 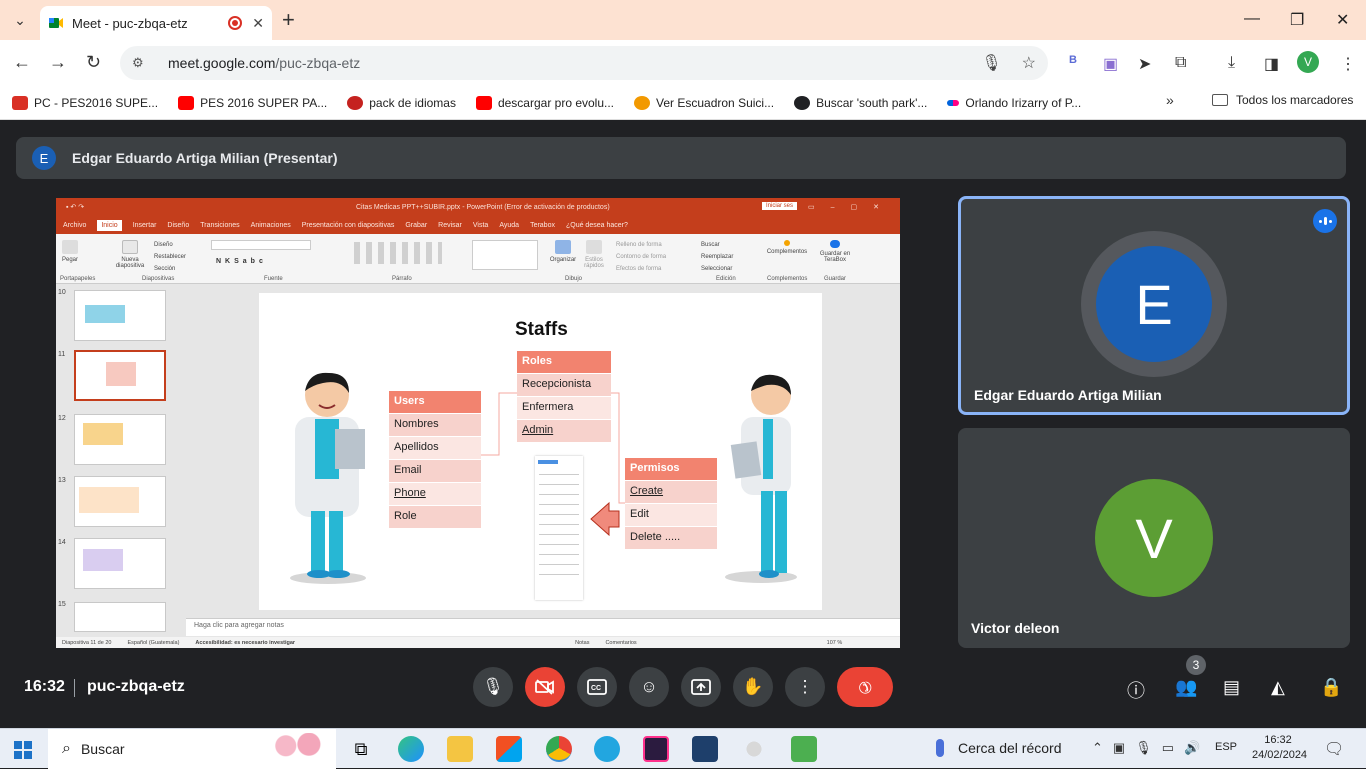 What do you see at coordinates (270, 225) in the screenshot?
I see `menu-animaciones: Animaciones` at bounding box center [270, 225].